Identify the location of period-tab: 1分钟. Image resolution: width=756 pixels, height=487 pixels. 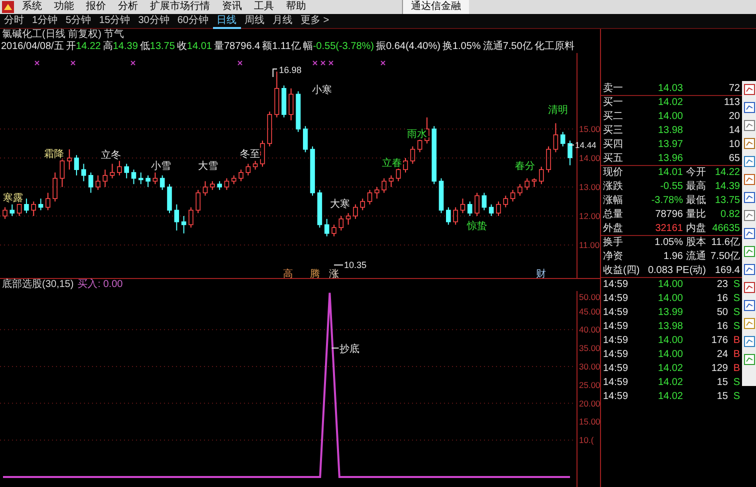
(45, 21).